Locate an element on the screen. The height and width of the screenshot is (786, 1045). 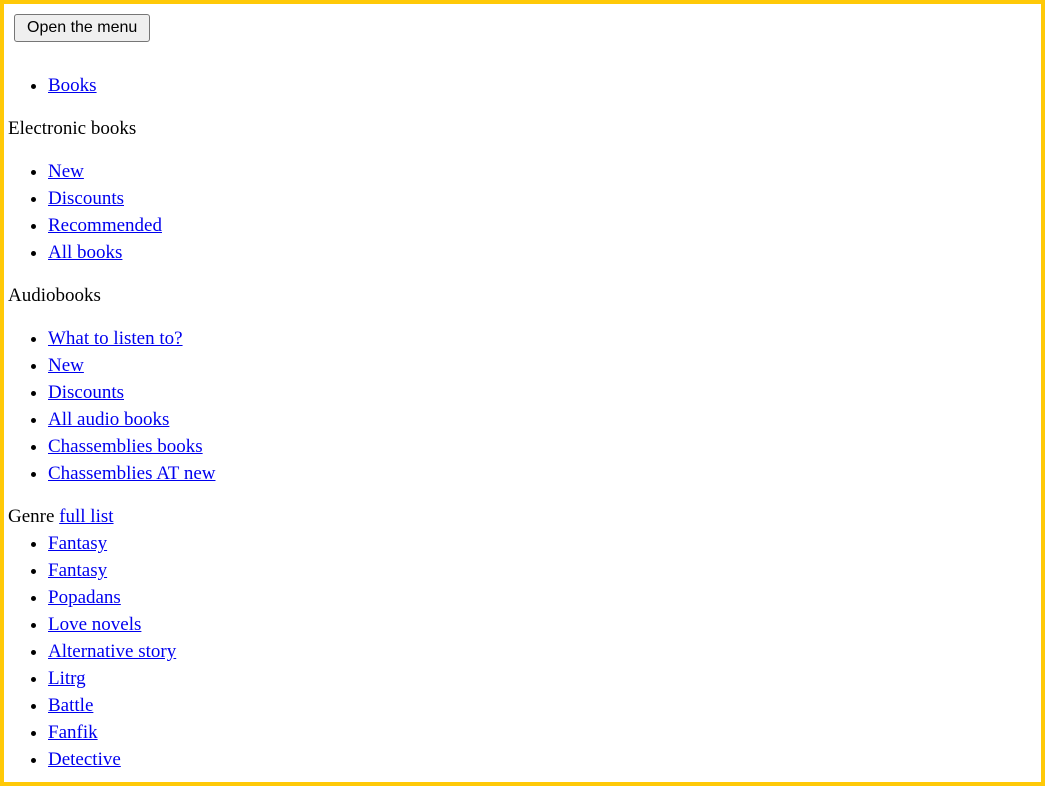
list-item: What to listen to? is located at coordinates (544, 338).